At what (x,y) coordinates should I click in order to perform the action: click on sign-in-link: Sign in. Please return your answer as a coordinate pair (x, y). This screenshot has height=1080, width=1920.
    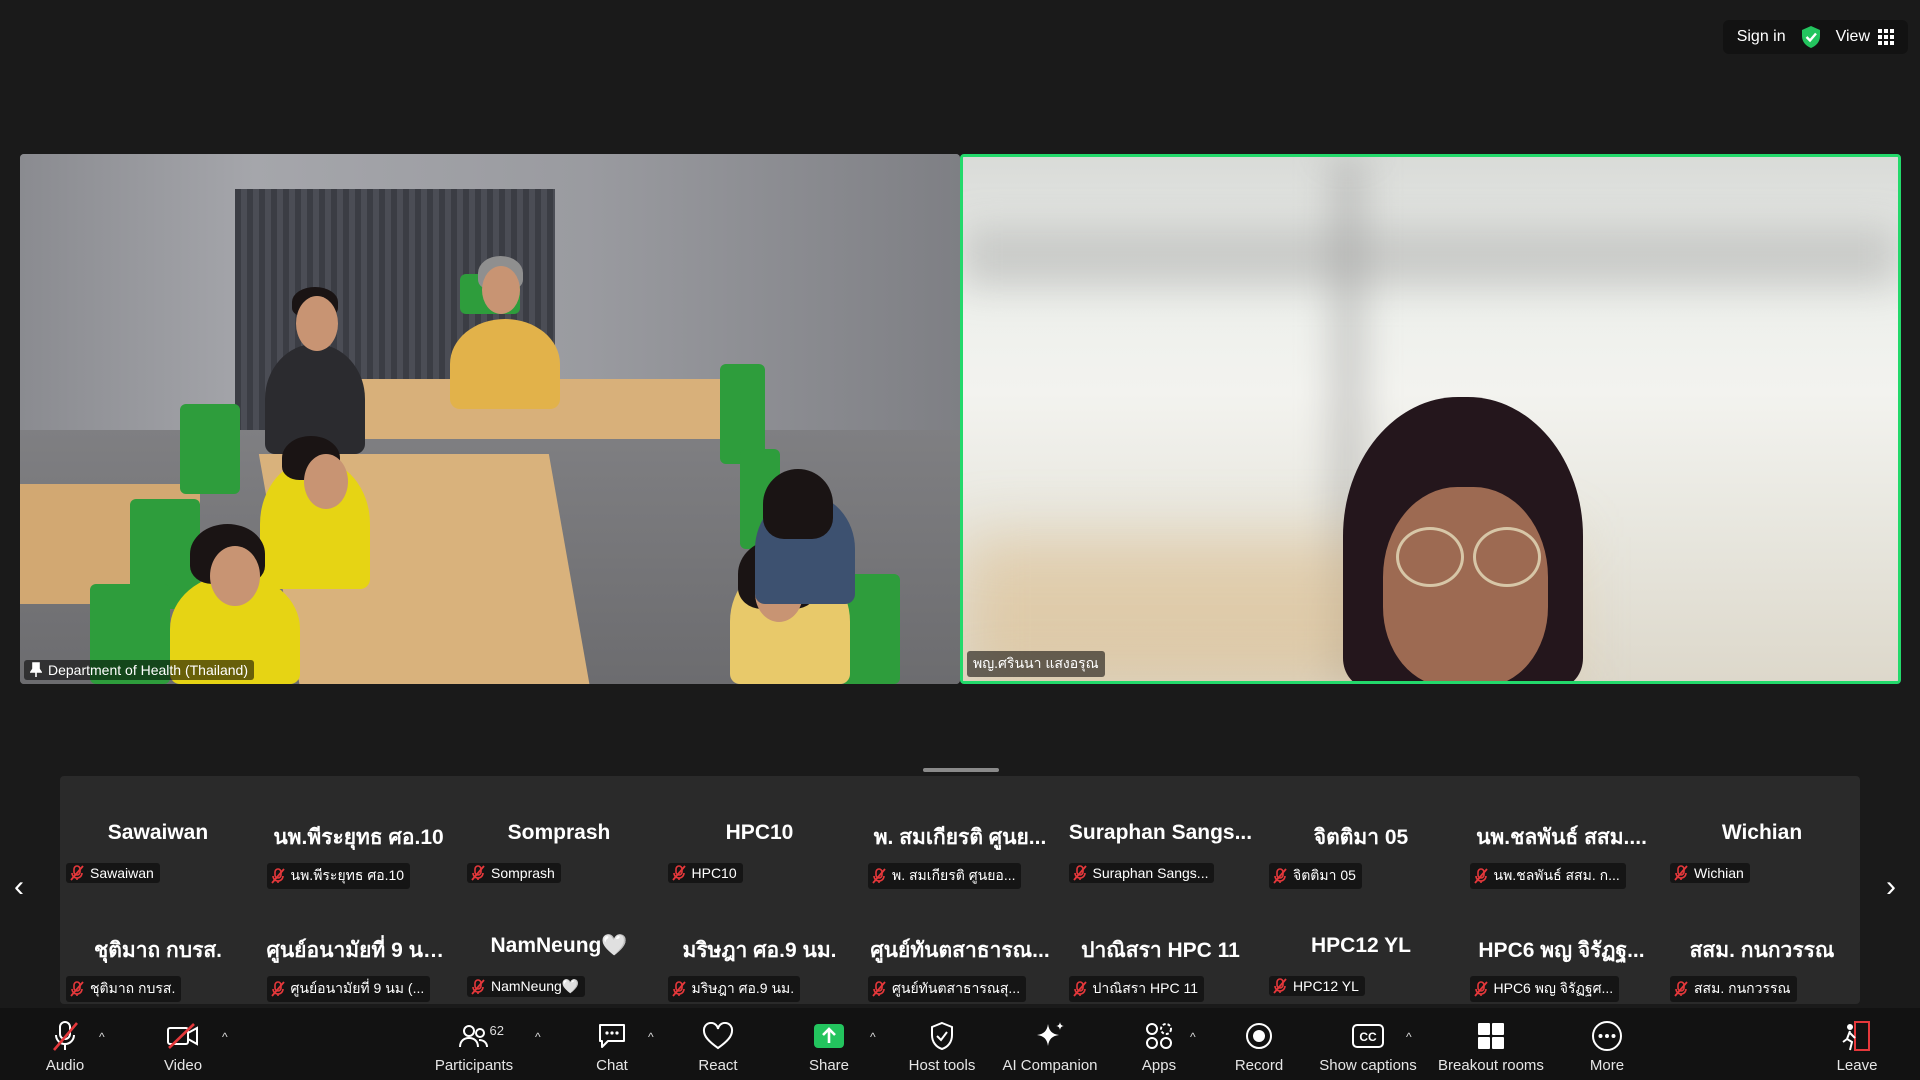
    Looking at the image, I should click on (1761, 37).